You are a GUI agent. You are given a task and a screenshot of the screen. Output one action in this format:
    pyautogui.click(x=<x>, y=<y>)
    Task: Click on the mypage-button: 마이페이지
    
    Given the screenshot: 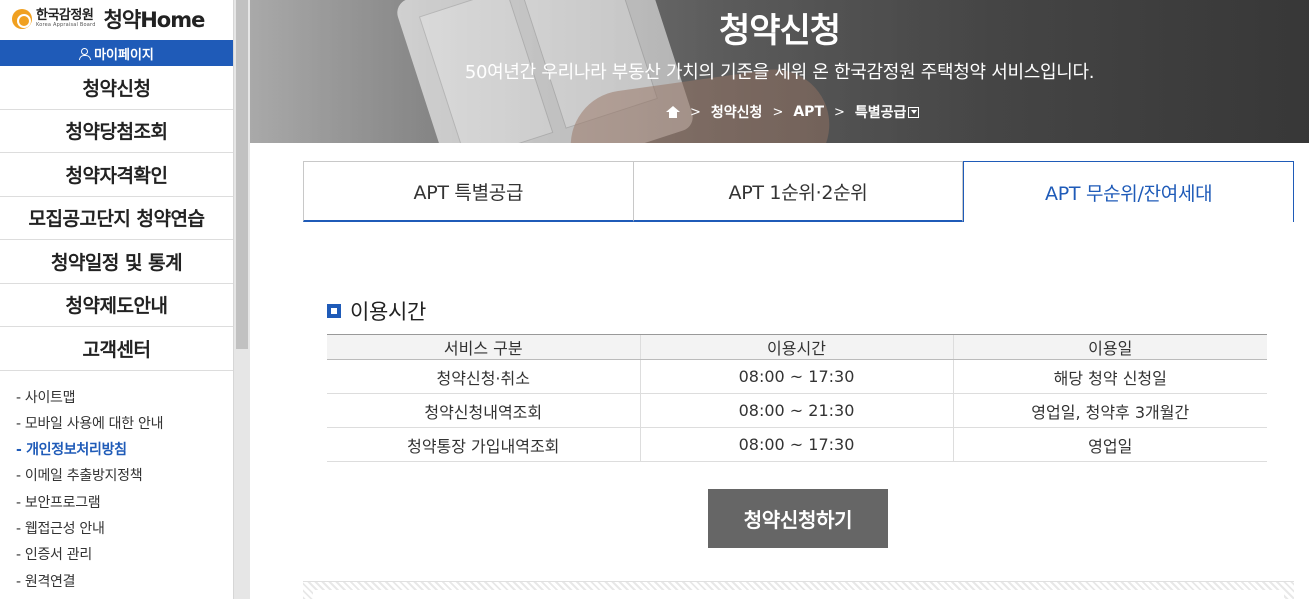 What is the action you would take?
    pyautogui.click(x=116, y=53)
    